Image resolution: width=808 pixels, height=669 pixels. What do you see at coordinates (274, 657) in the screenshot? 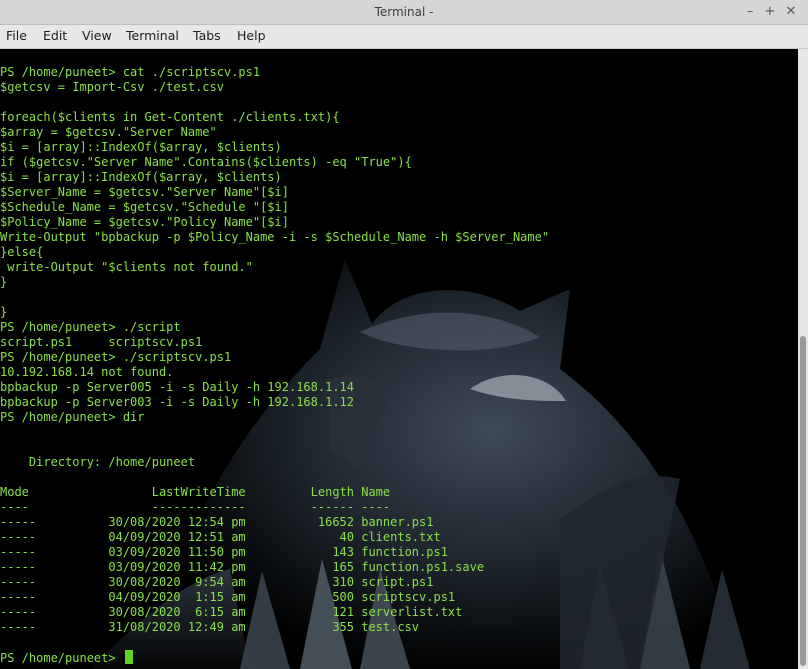
I see `terminal-line: PS /home/puneet>` at bounding box center [274, 657].